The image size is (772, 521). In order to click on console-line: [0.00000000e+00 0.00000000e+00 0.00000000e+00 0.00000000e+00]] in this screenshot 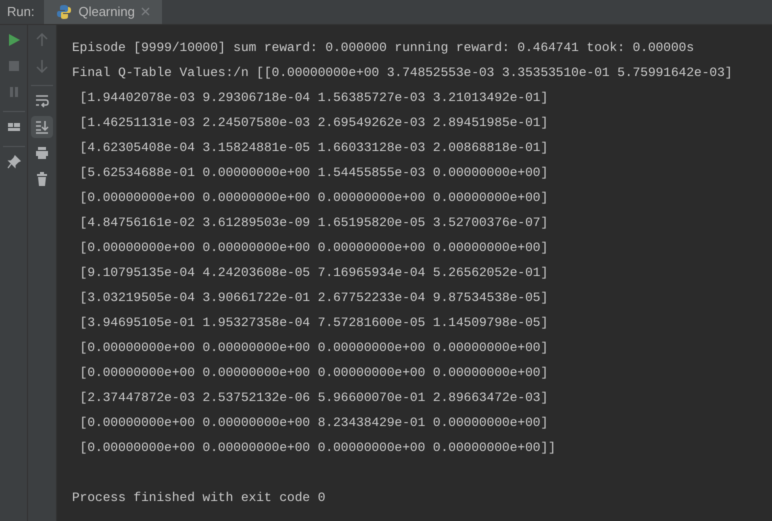, I will do `click(317, 447)`.